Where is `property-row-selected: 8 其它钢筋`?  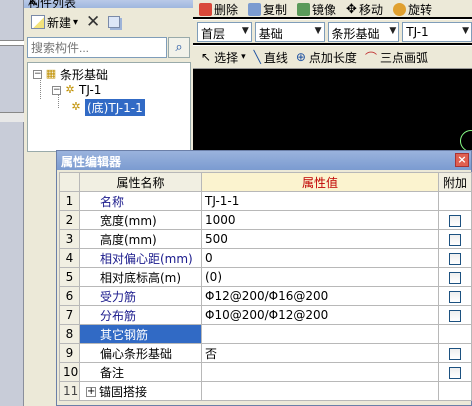
property-row-selected: 8 其它钢筋 is located at coordinates (265, 334).